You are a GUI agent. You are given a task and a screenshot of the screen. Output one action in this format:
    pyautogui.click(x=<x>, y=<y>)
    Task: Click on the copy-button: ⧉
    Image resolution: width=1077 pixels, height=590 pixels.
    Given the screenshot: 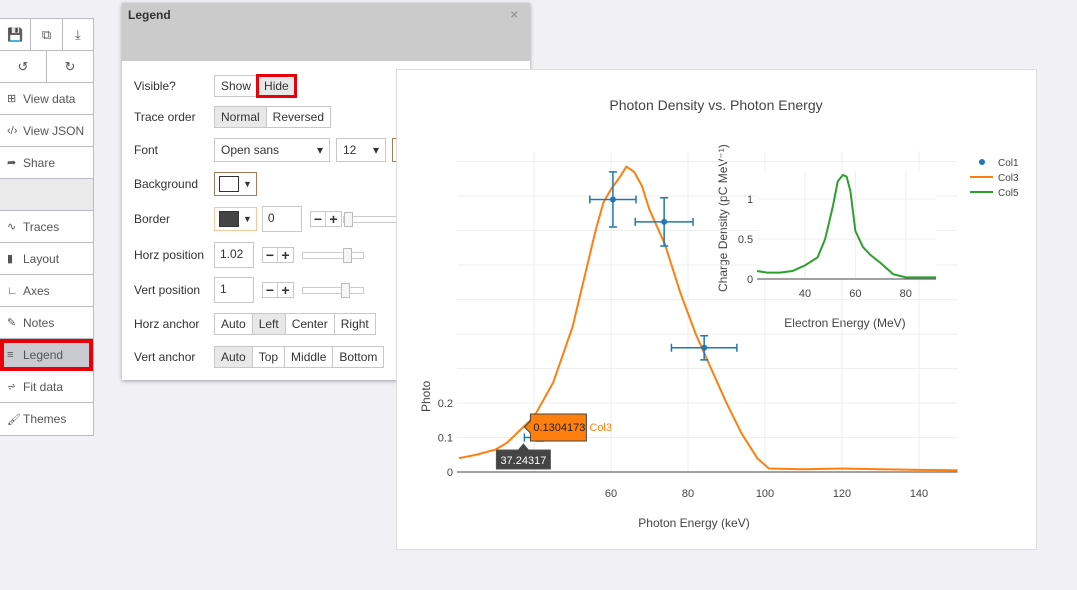 What is the action you would take?
    pyautogui.click(x=47, y=34)
    